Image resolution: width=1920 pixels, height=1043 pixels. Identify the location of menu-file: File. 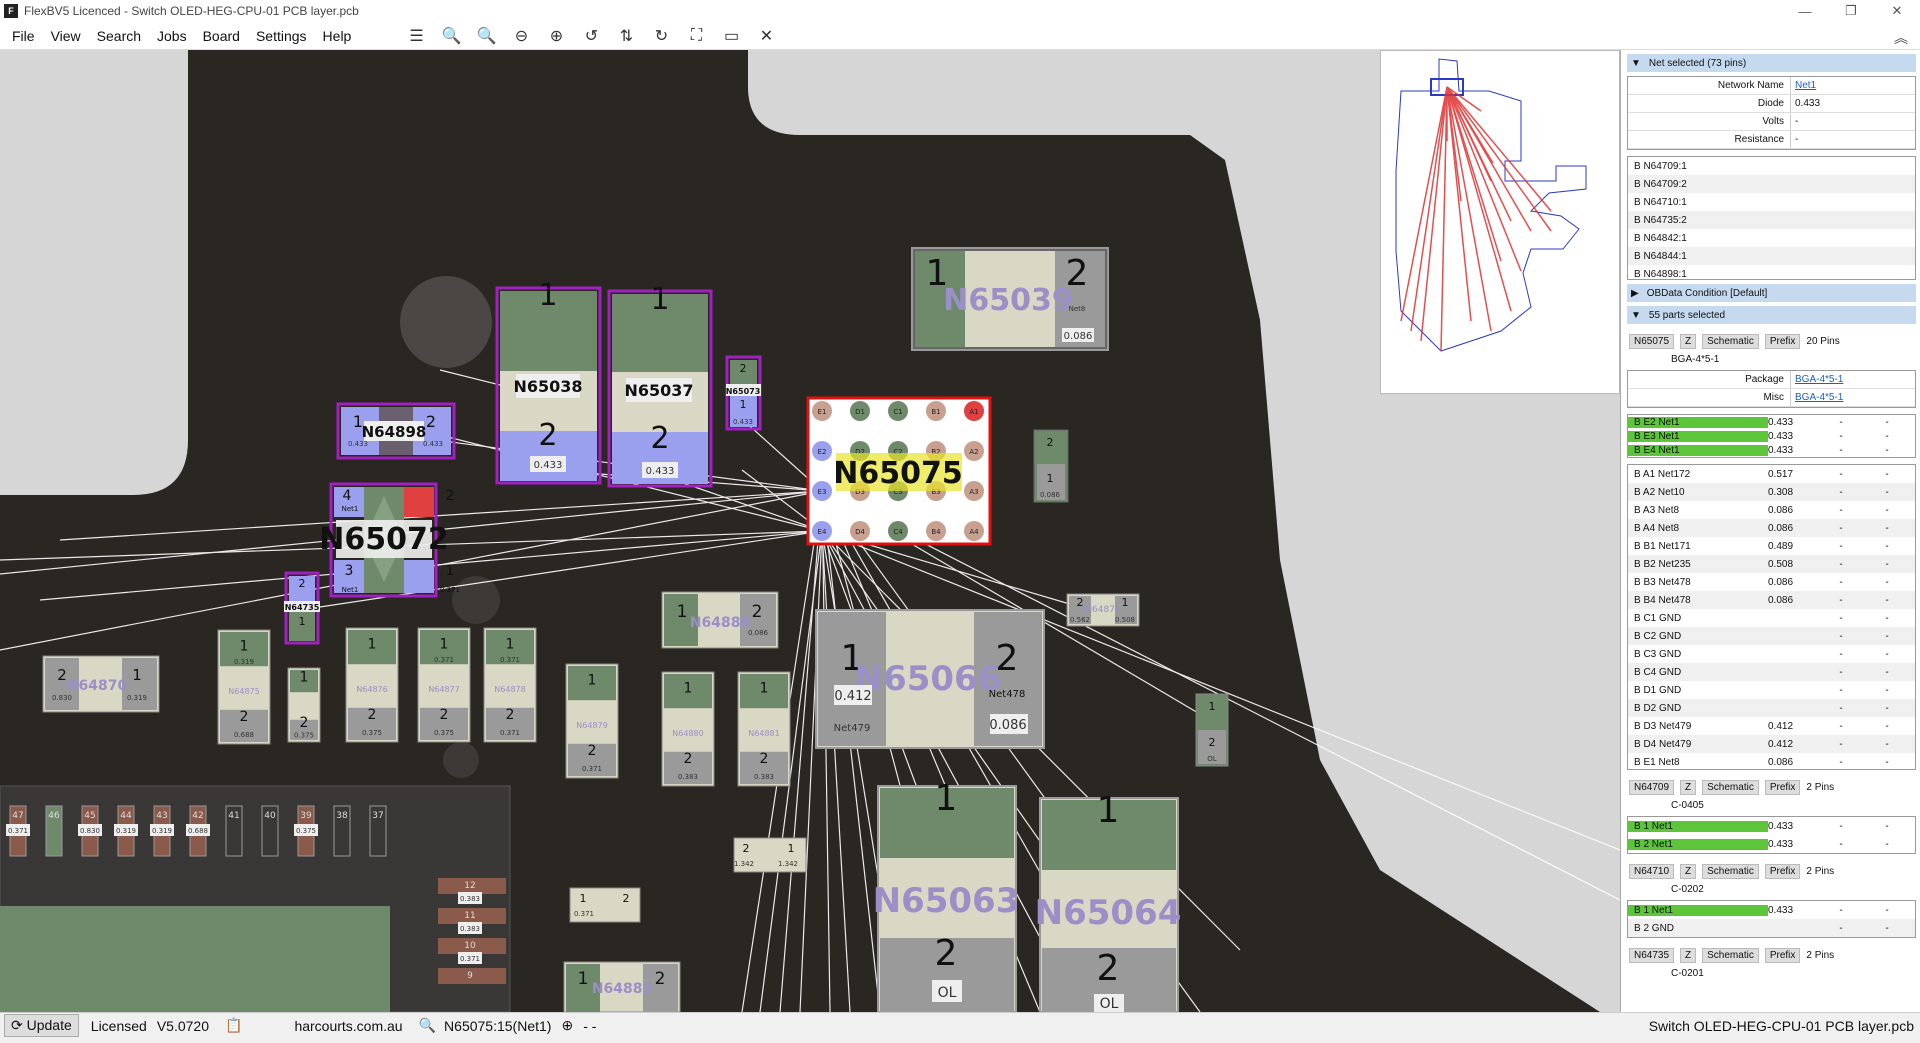
(23, 36).